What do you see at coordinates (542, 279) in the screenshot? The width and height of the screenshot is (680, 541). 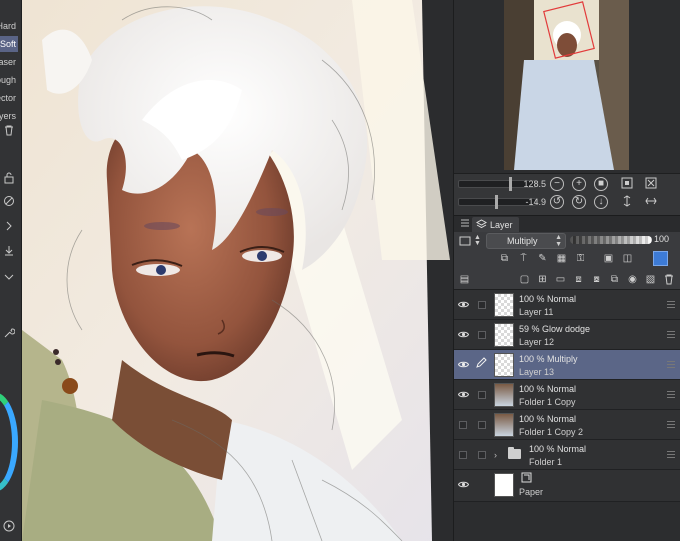 I see `new-vector-layer-icon: ⊞` at bounding box center [542, 279].